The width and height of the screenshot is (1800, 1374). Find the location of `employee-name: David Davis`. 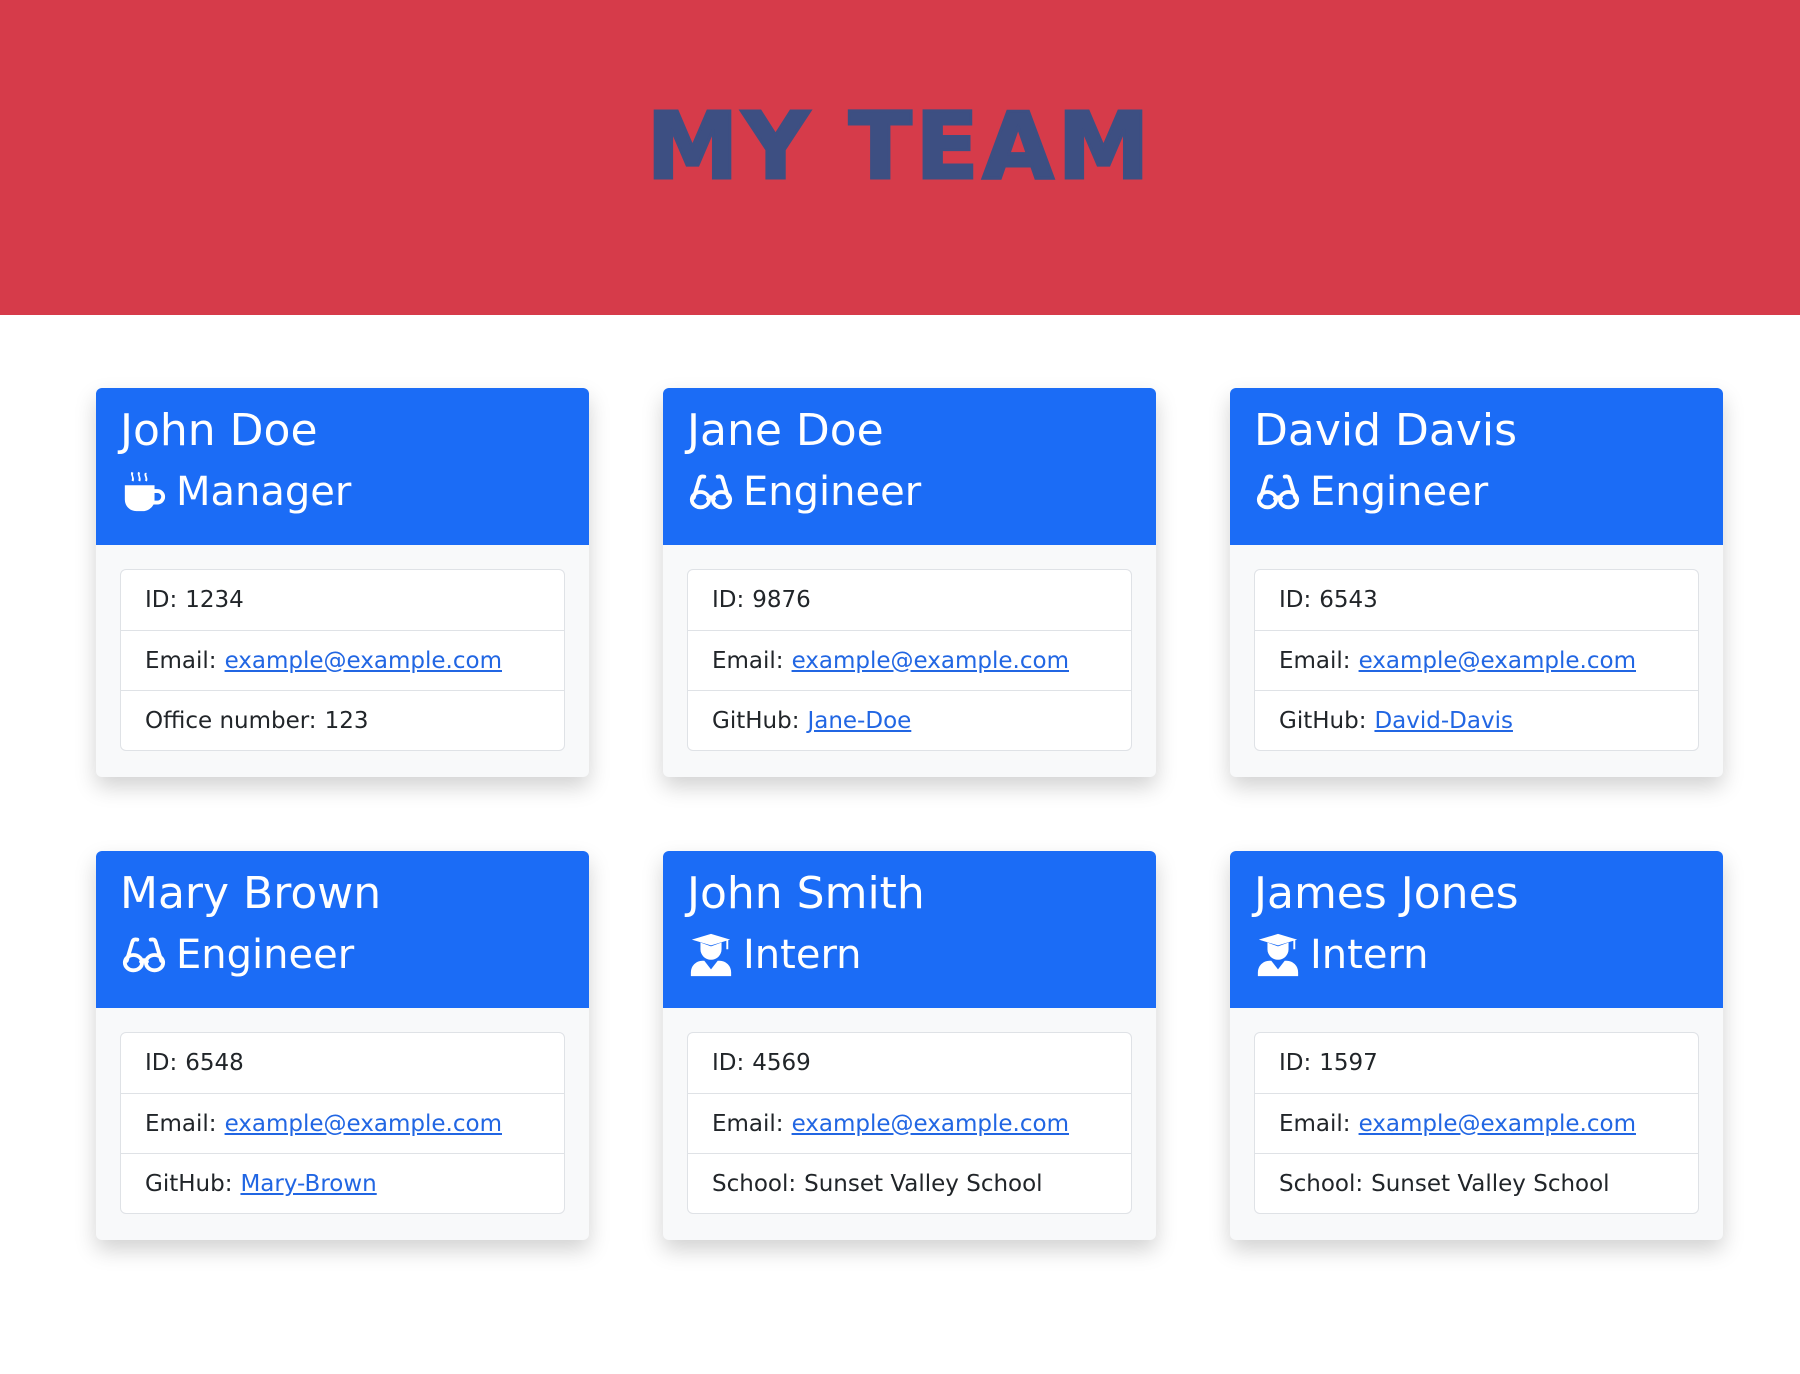

employee-name: David Davis is located at coordinates (1386, 430).